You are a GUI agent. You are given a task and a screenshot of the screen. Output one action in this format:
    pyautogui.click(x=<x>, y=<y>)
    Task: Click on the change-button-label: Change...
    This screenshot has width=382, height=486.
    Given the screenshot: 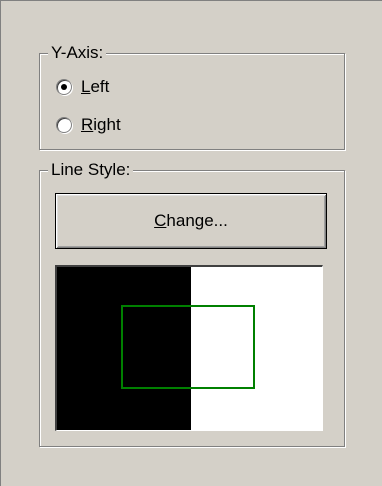 What is the action you would take?
    pyautogui.click(x=191, y=221)
    